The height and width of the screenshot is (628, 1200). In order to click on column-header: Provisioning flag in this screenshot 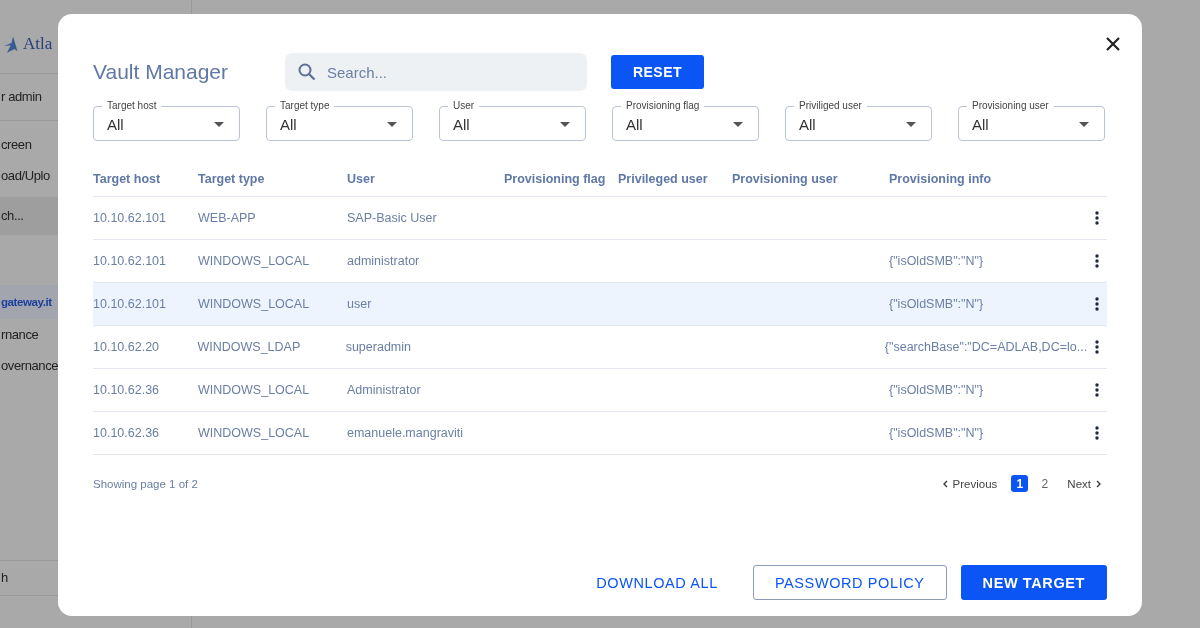, I will do `click(555, 178)`.